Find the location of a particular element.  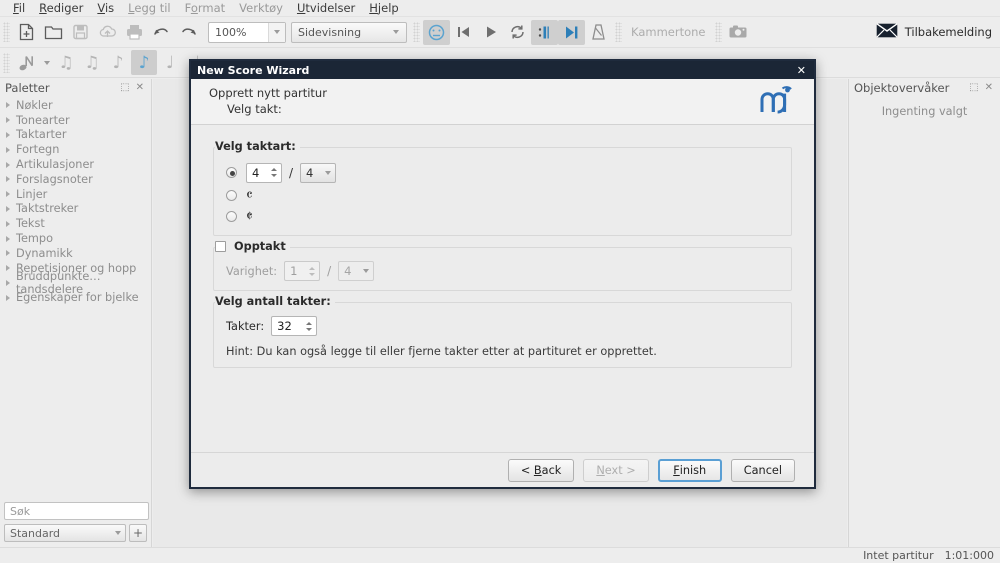

toolbar-grip is located at coordinates (6, 32).